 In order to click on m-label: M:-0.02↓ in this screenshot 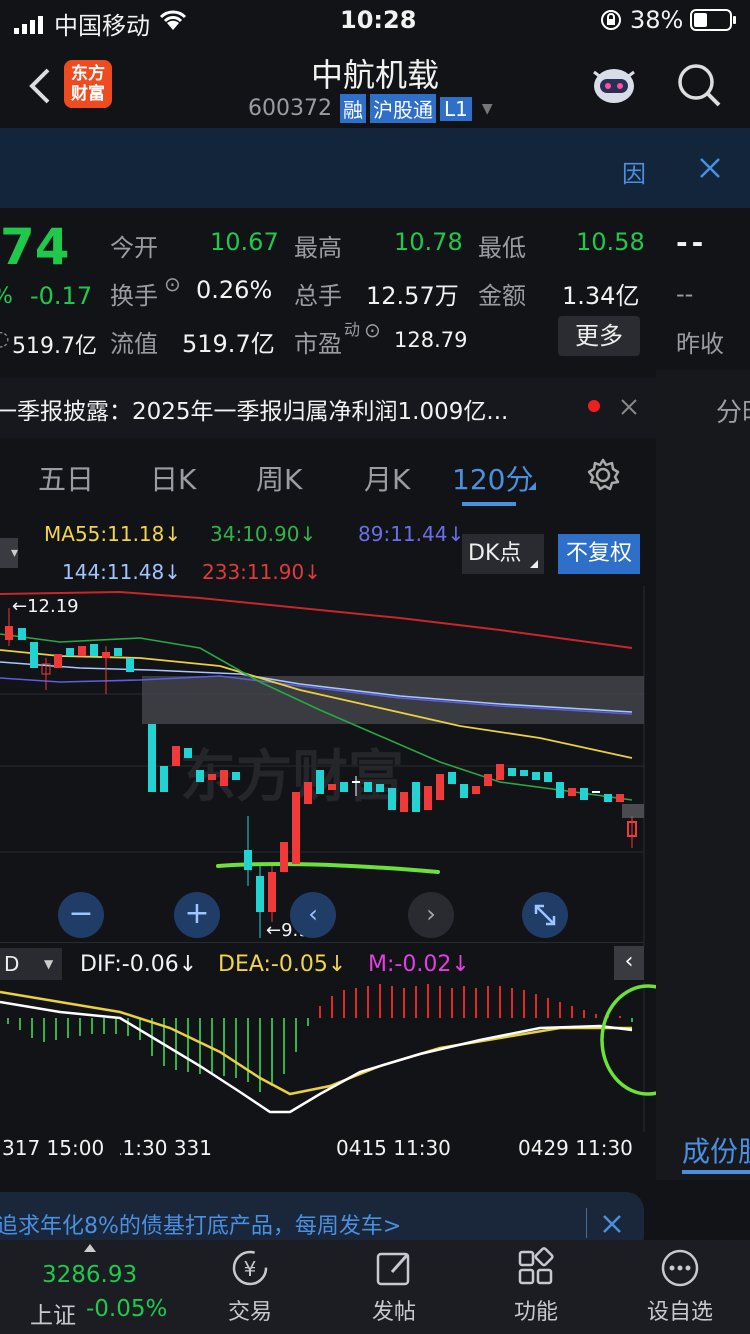, I will do `click(419, 964)`.